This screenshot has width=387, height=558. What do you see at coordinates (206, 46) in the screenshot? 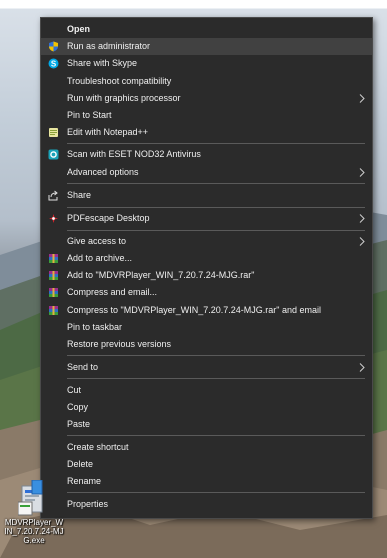
I see `menu-item-run-as-administrator: Run as administrator` at bounding box center [206, 46].